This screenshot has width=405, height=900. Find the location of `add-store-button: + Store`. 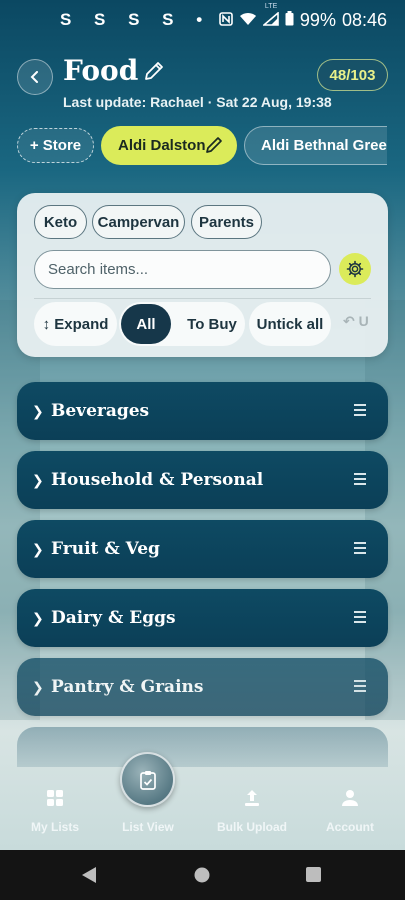

add-store-button: + Store is located at coordinates (55, 145).